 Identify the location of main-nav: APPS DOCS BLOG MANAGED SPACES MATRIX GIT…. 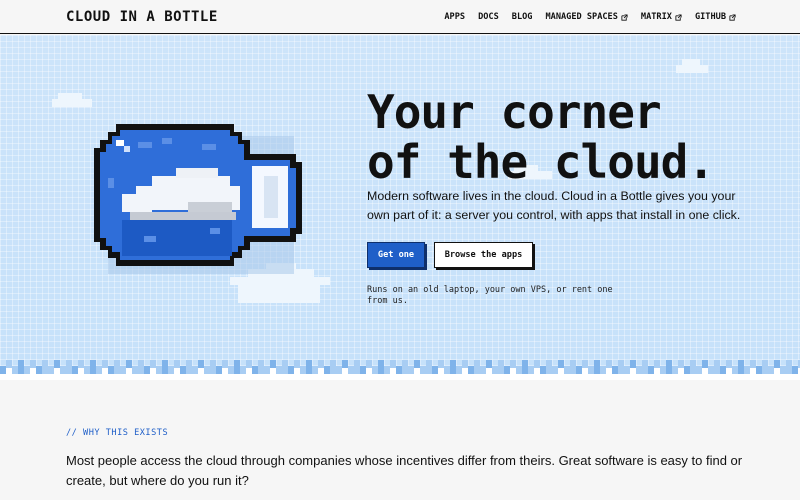
(590, 17).